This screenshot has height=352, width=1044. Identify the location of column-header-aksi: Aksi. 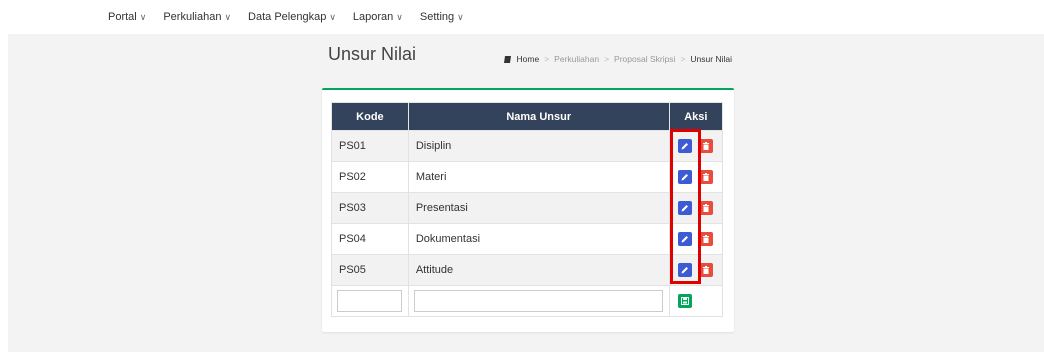
(696, 116).